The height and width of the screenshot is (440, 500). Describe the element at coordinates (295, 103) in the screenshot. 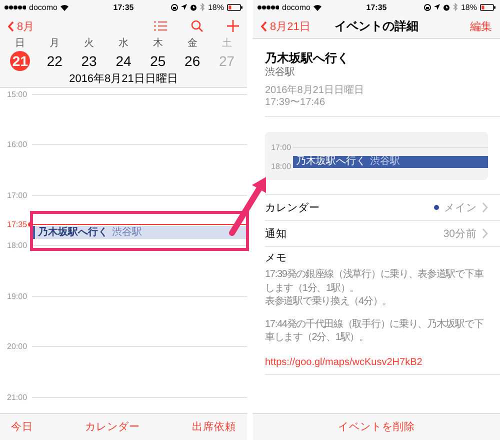

I see `event-time: 17:39〜17:46` at that location.